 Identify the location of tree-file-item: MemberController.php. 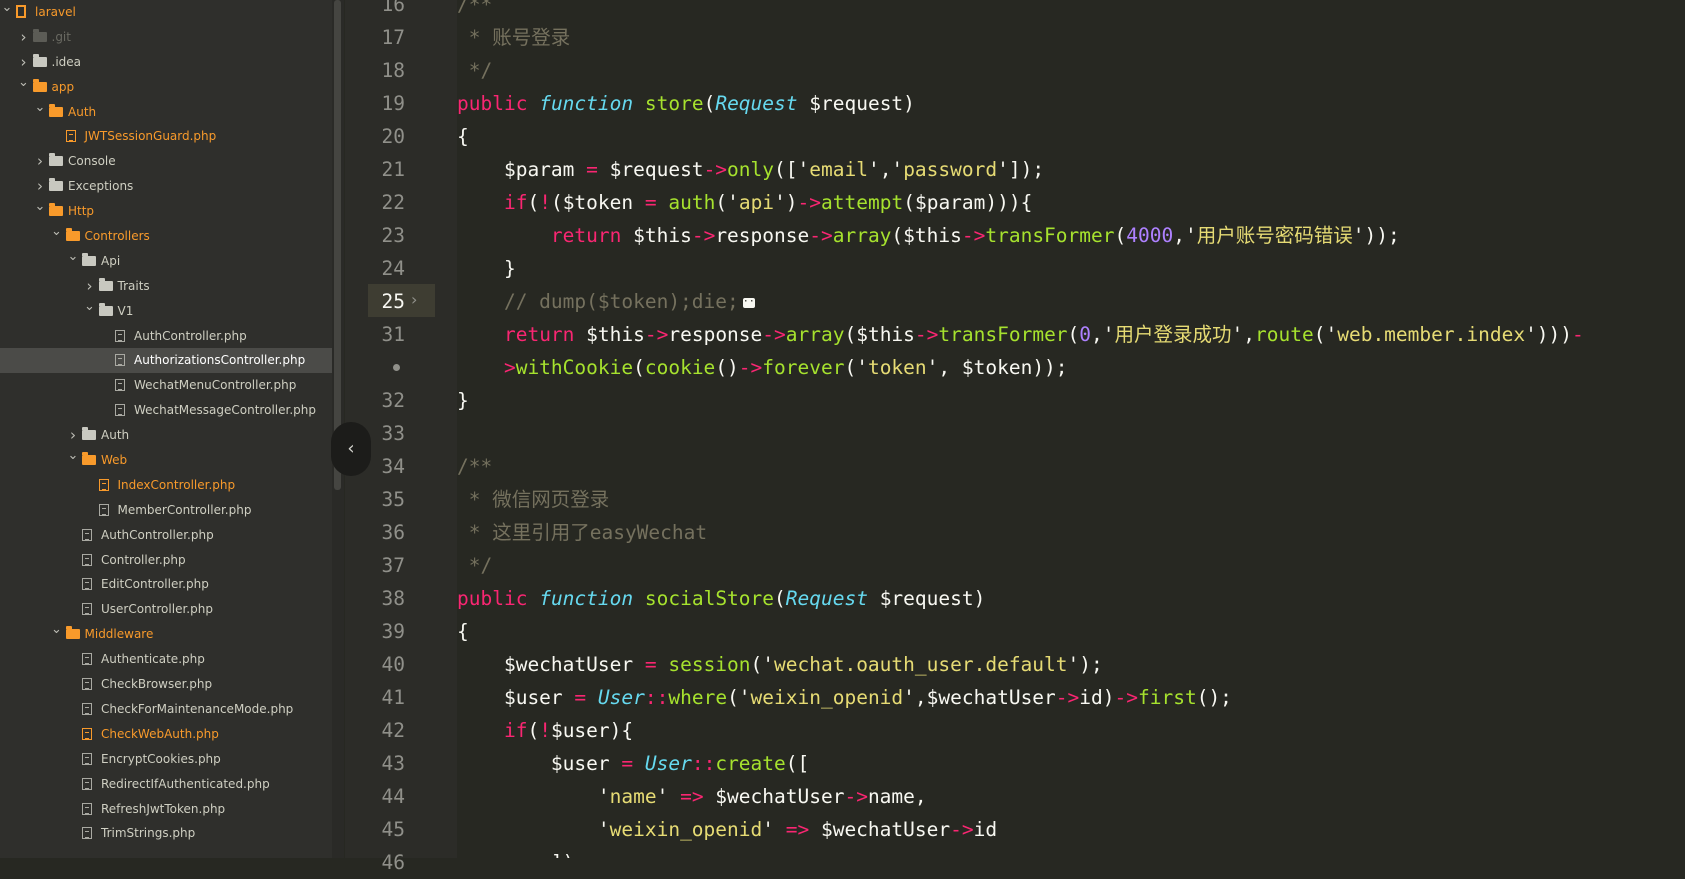
(166, 510).